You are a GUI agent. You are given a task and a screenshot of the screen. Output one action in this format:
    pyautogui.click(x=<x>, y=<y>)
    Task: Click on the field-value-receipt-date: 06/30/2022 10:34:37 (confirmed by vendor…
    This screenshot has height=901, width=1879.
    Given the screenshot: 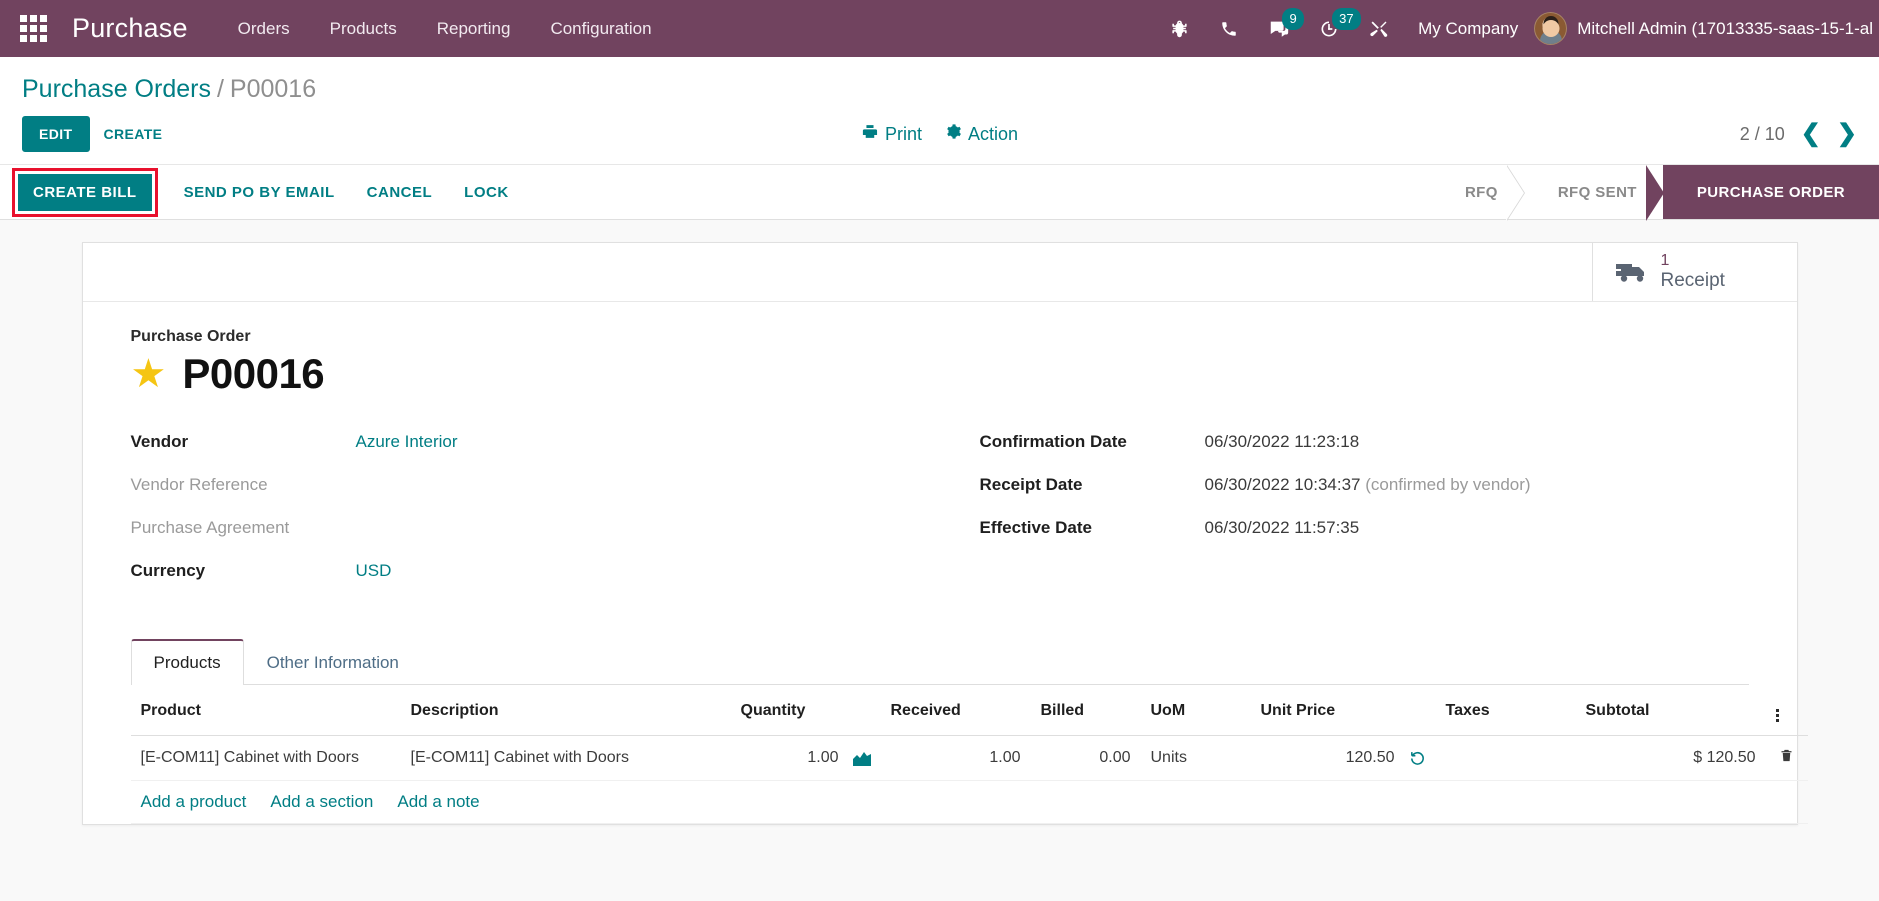 What is the action you would take?
    pyautogui.click(x=1477, y=485)
    